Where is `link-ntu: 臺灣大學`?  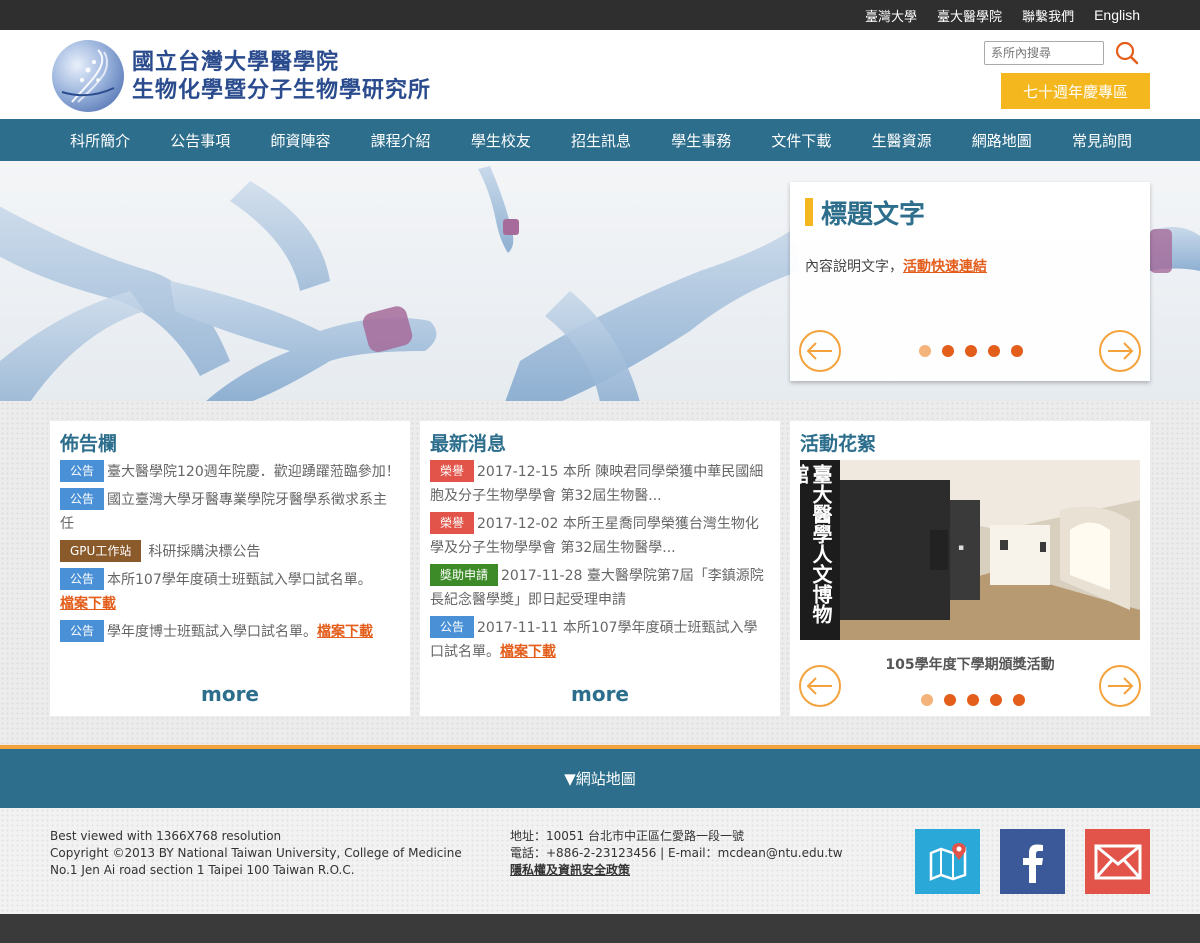
link-ntu: 臺灣大學 is located at coordinates (891, 15).